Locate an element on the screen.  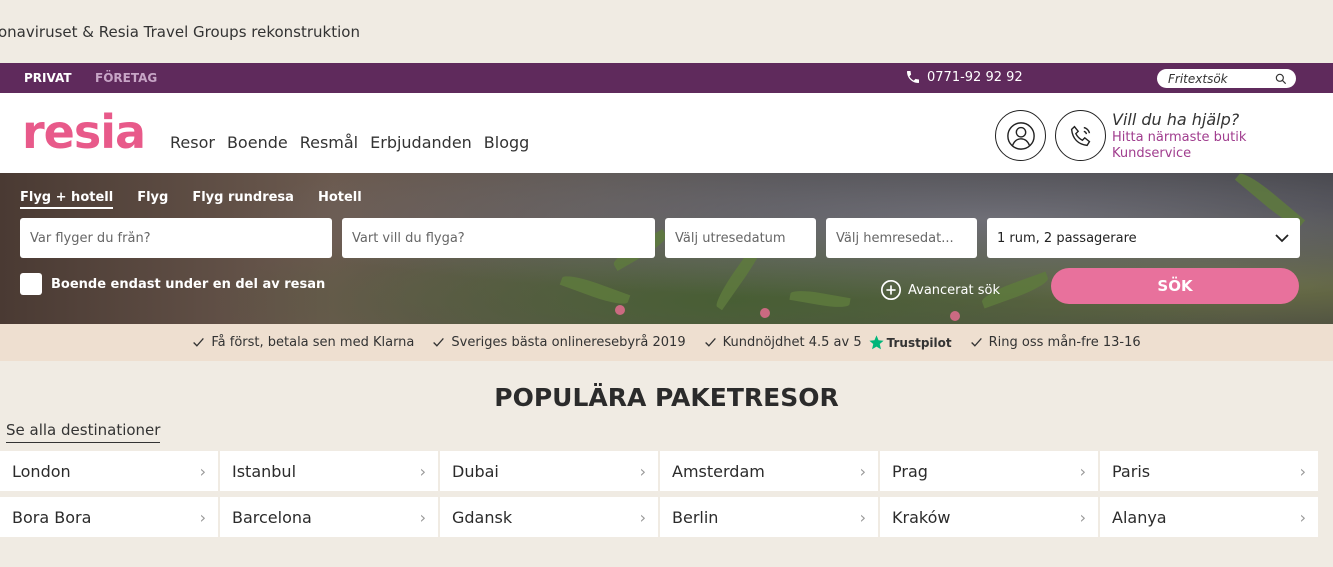
partial-stay-checkbox: Boende endast under en del av resan is located at coordinates (172, 284).